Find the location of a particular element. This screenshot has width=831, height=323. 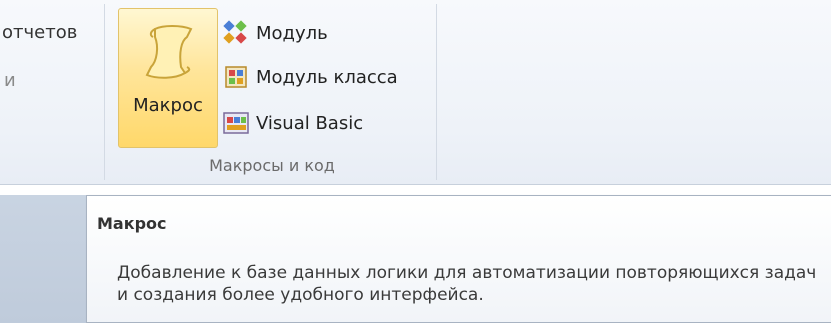

group-caption: Макросы и код is located at coordinates (272, 165).